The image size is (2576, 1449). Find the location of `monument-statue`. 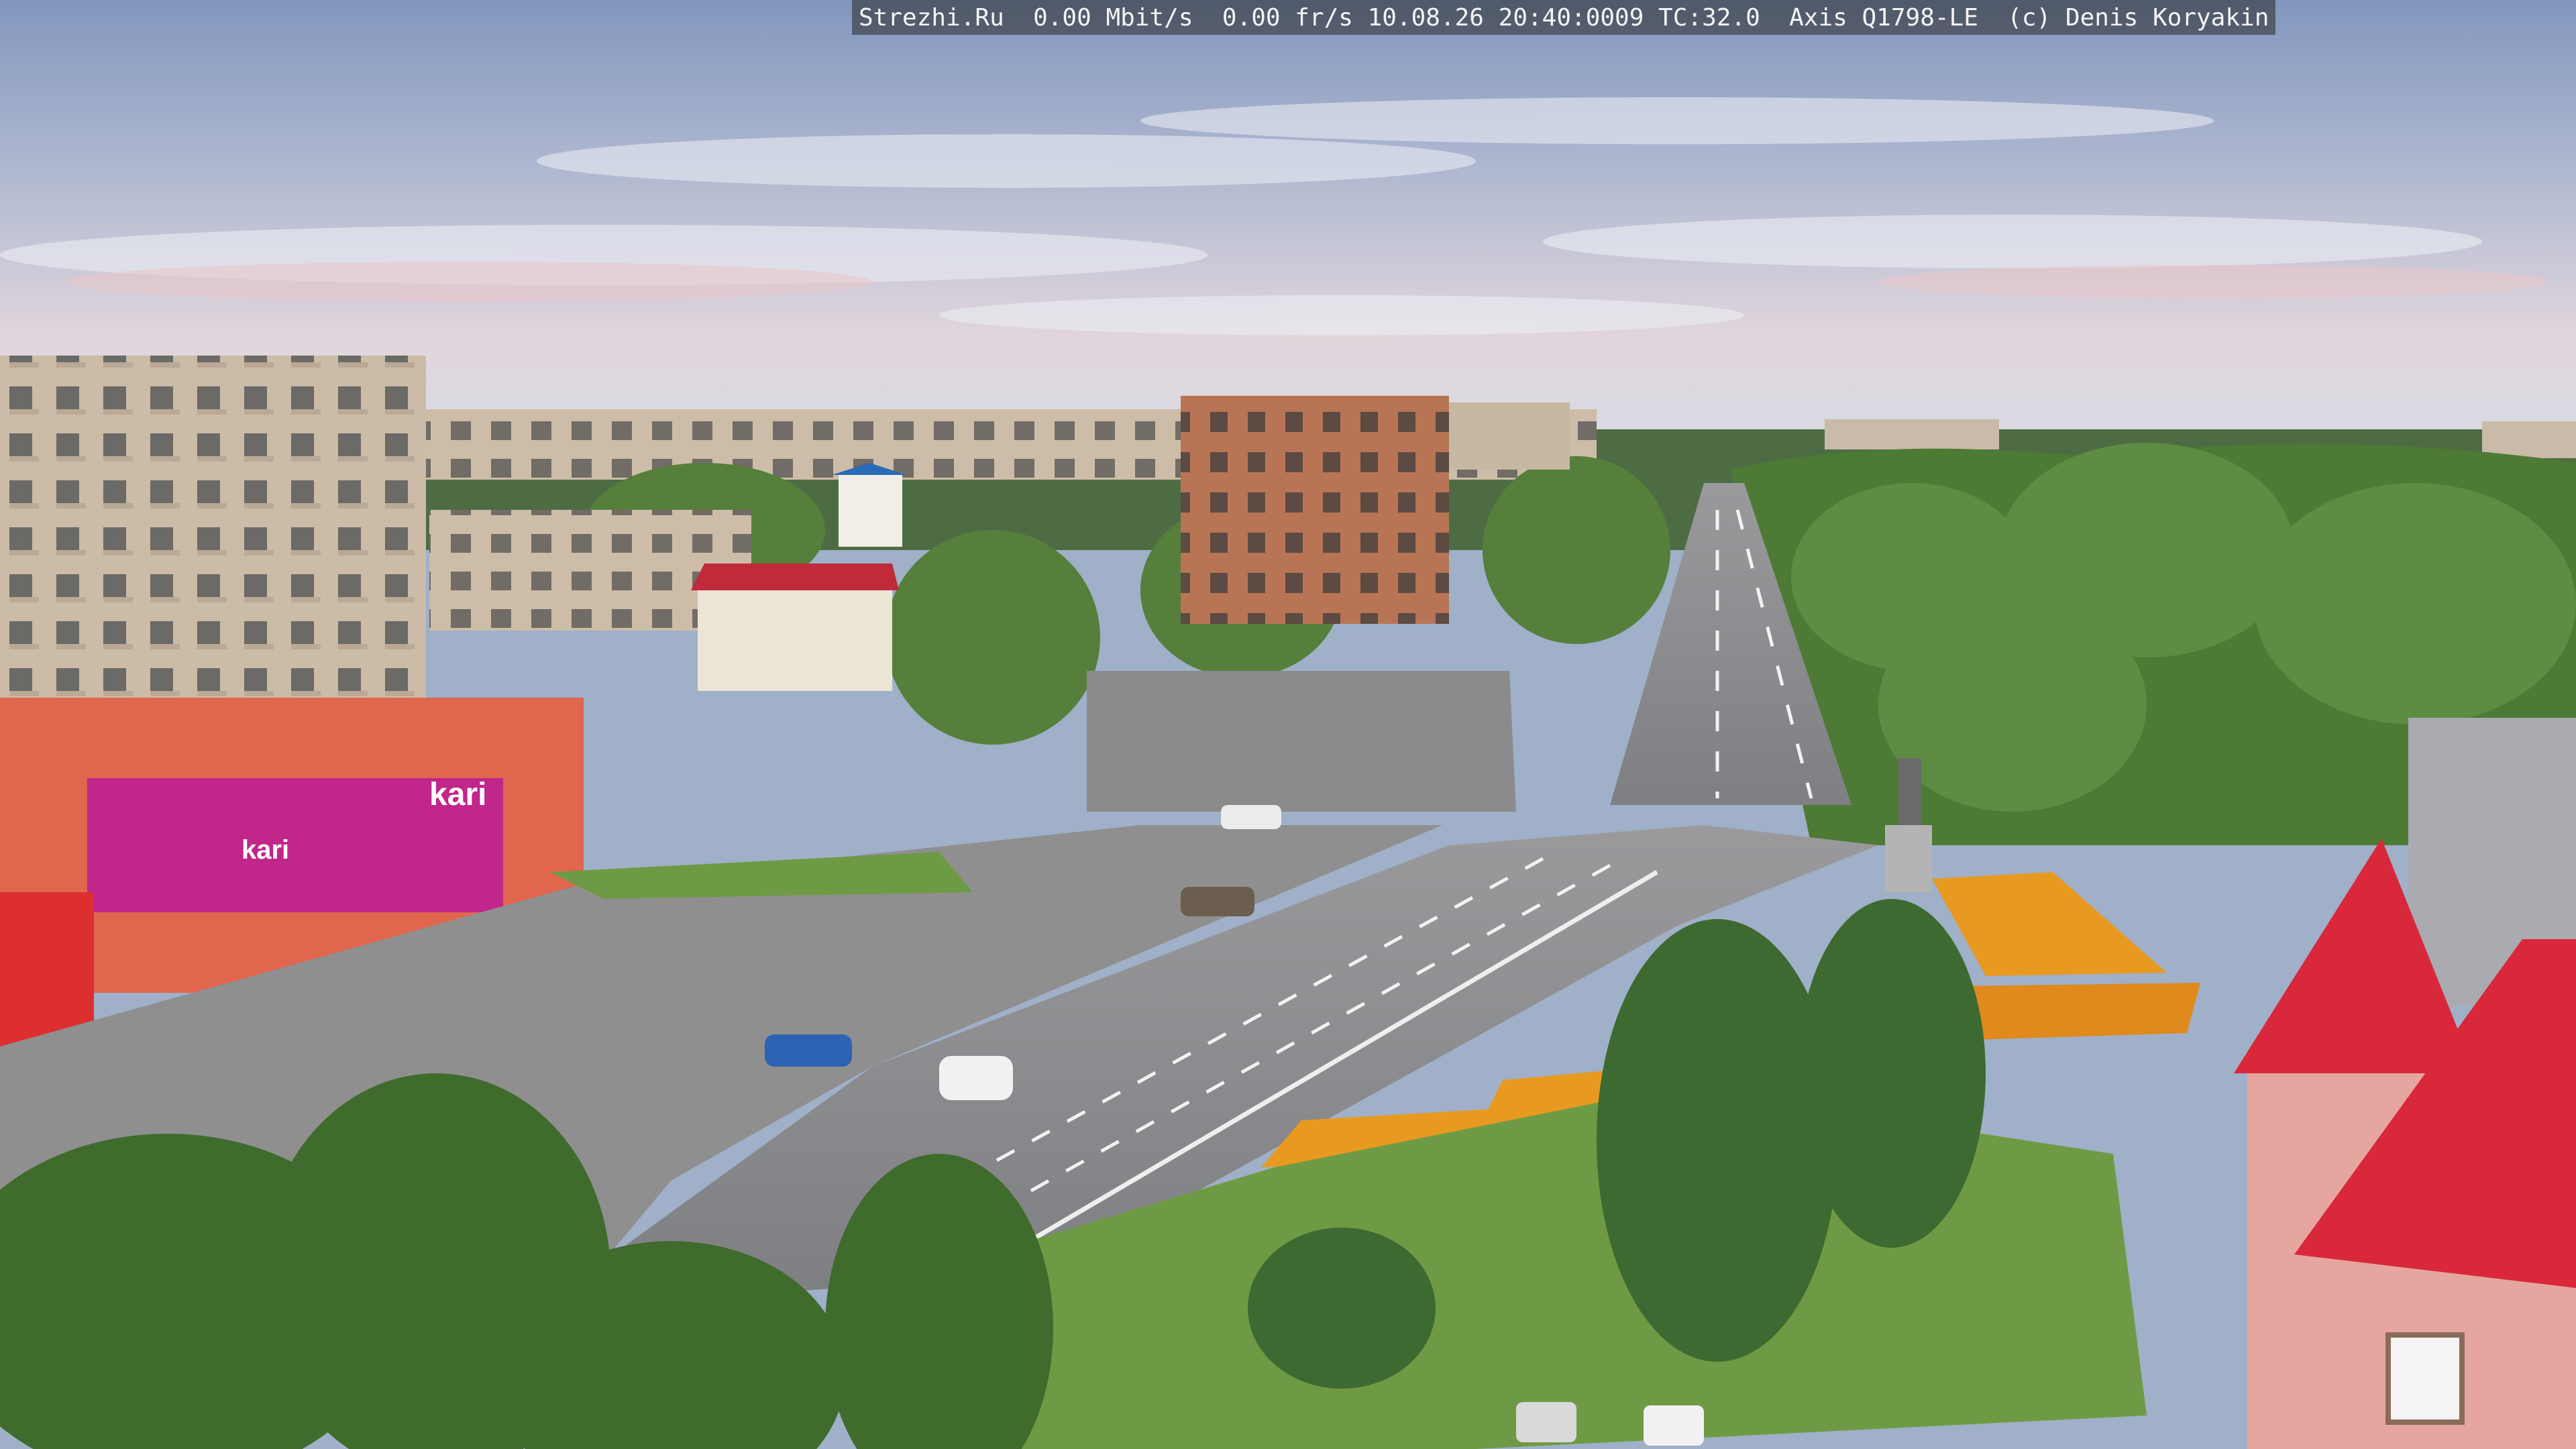

monument-statue is located at coordinates (1909, 791).